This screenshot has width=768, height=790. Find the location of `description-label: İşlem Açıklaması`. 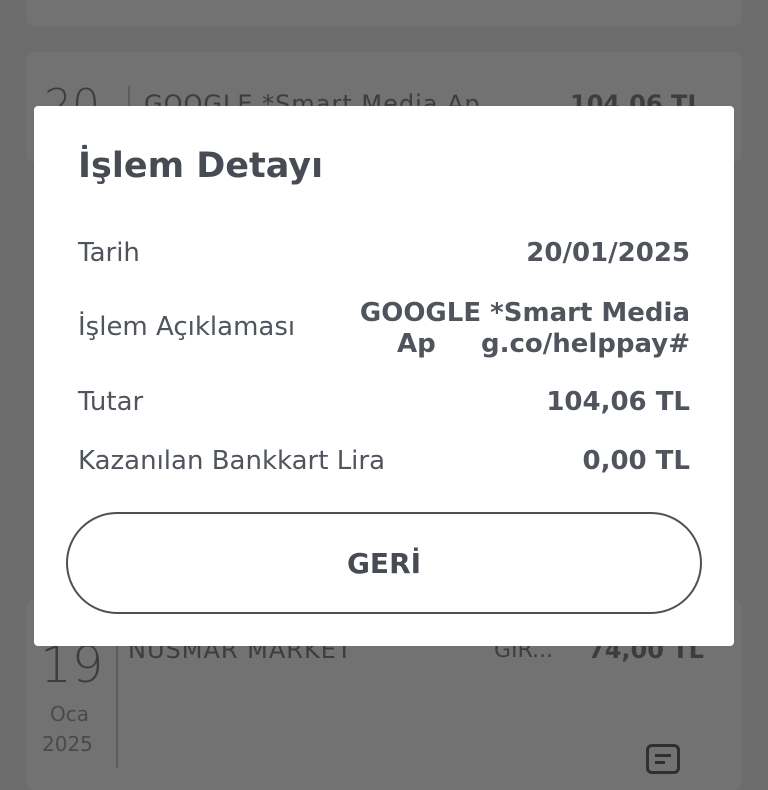

description-label: İşlem Açıklaması is located at coordinates (187, 327).